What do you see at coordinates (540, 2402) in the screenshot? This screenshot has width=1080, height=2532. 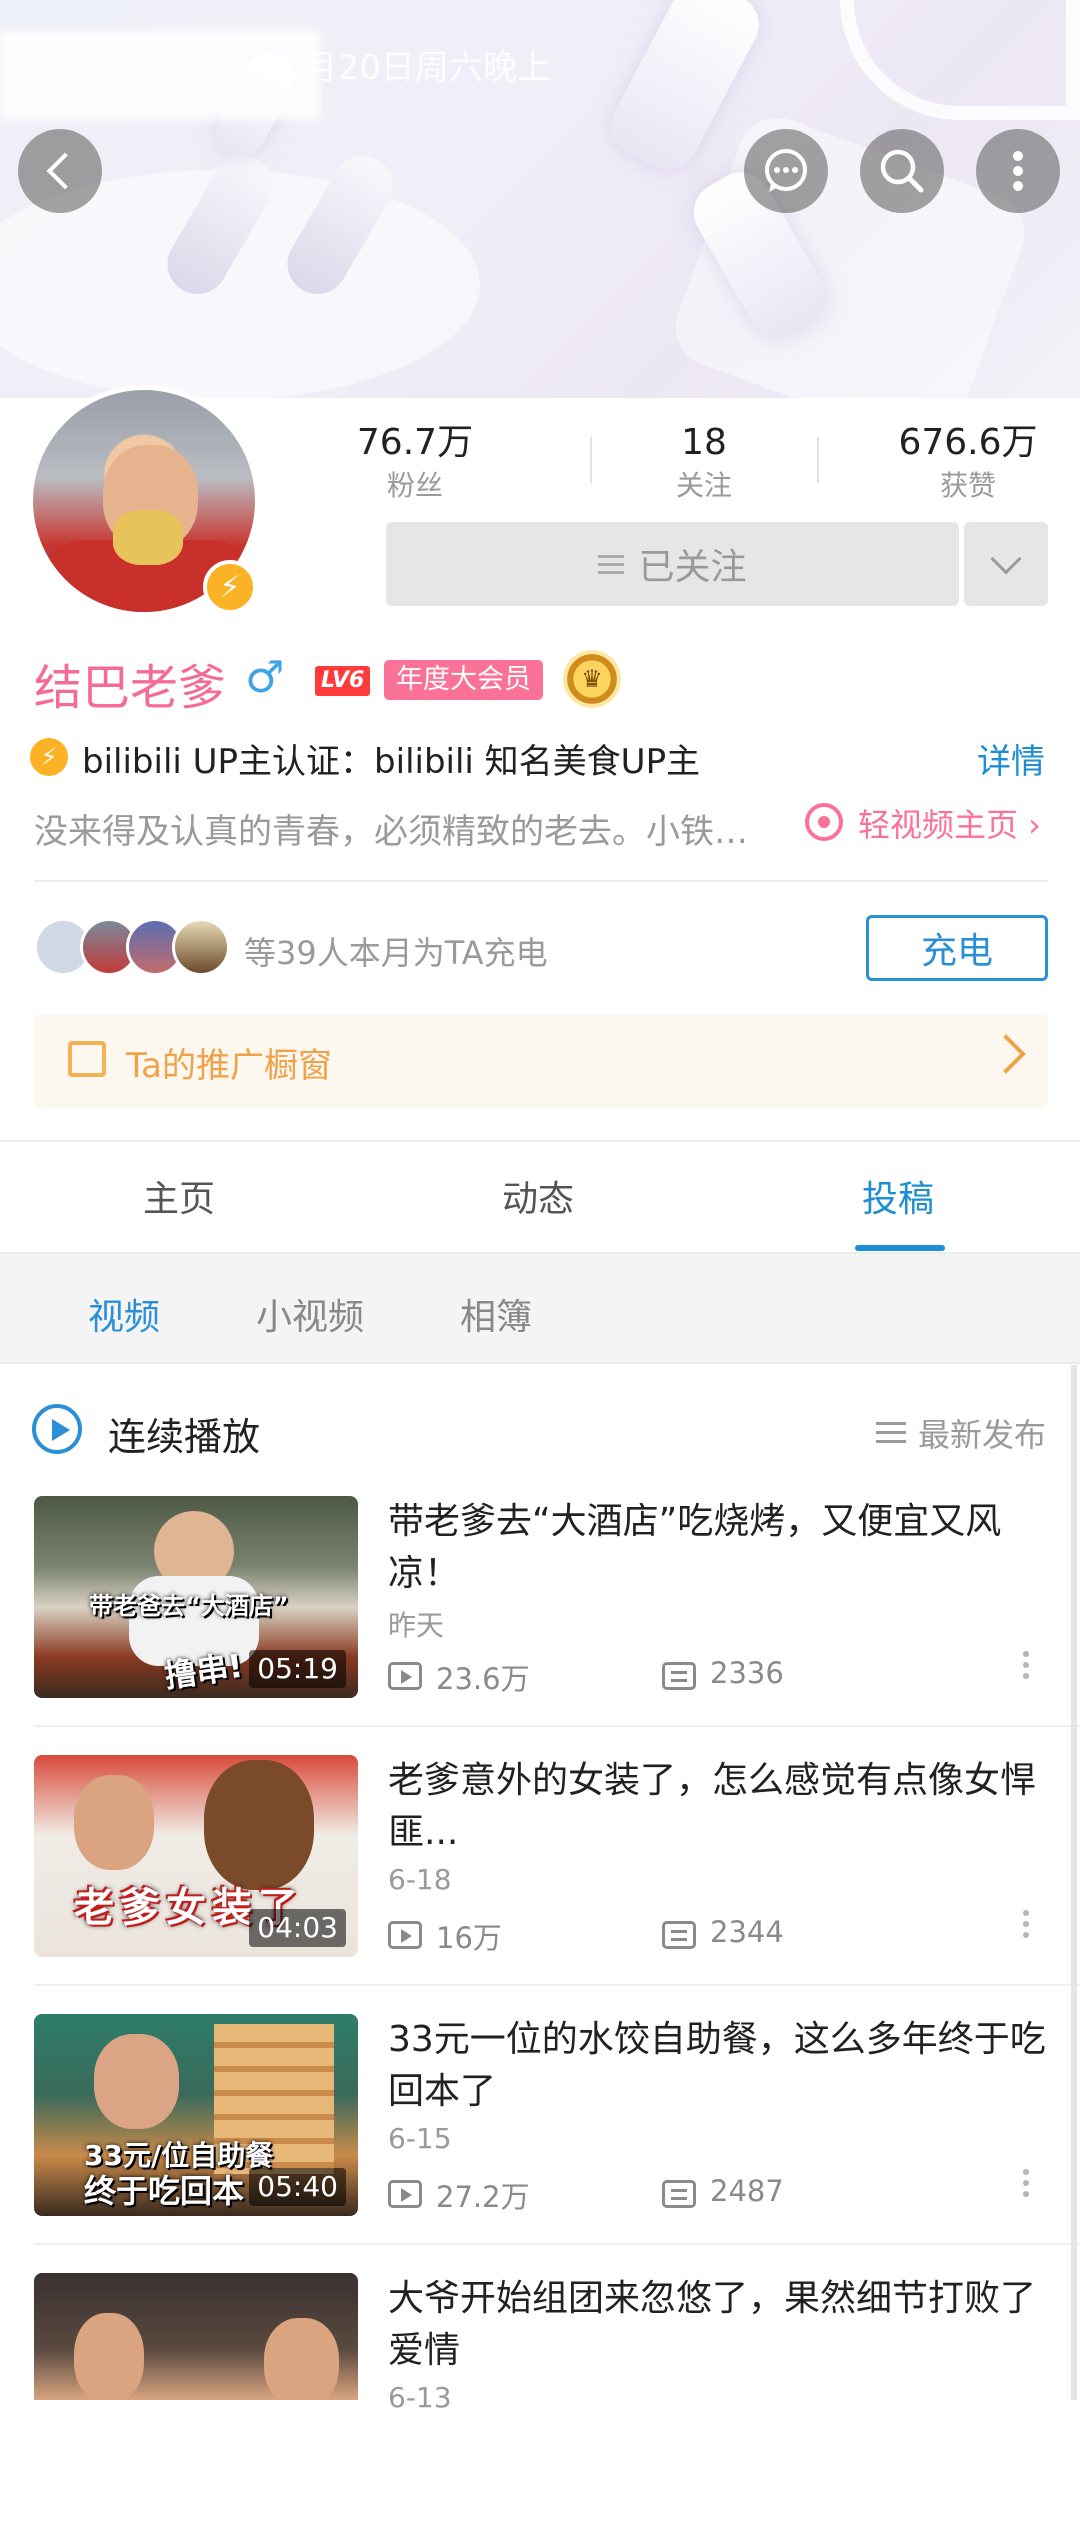 I see `video-item: 大爷开始组团来忽悠了，果然细节打败了爱情 6-13` at bounding box center [540, 2402].